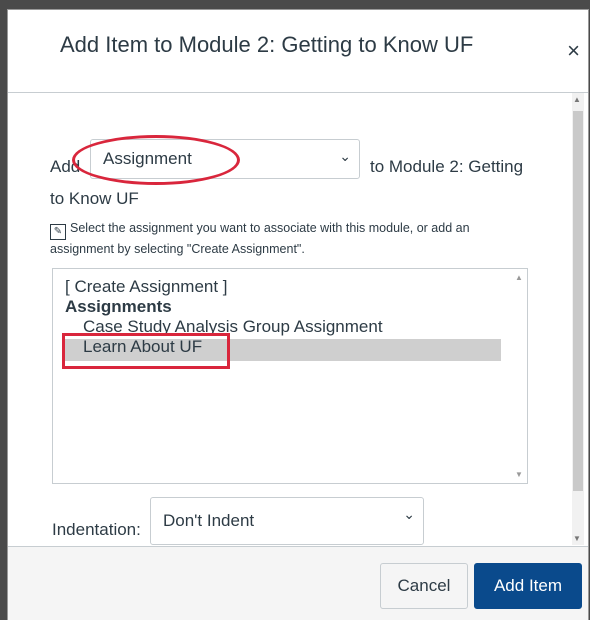 This screenshot has height=620, width=590. What do you see at coordinates (519, 376) in the screenshot?
I see `listbox-scrollbar: ▲ ▼` at bounding box center [519, 376].